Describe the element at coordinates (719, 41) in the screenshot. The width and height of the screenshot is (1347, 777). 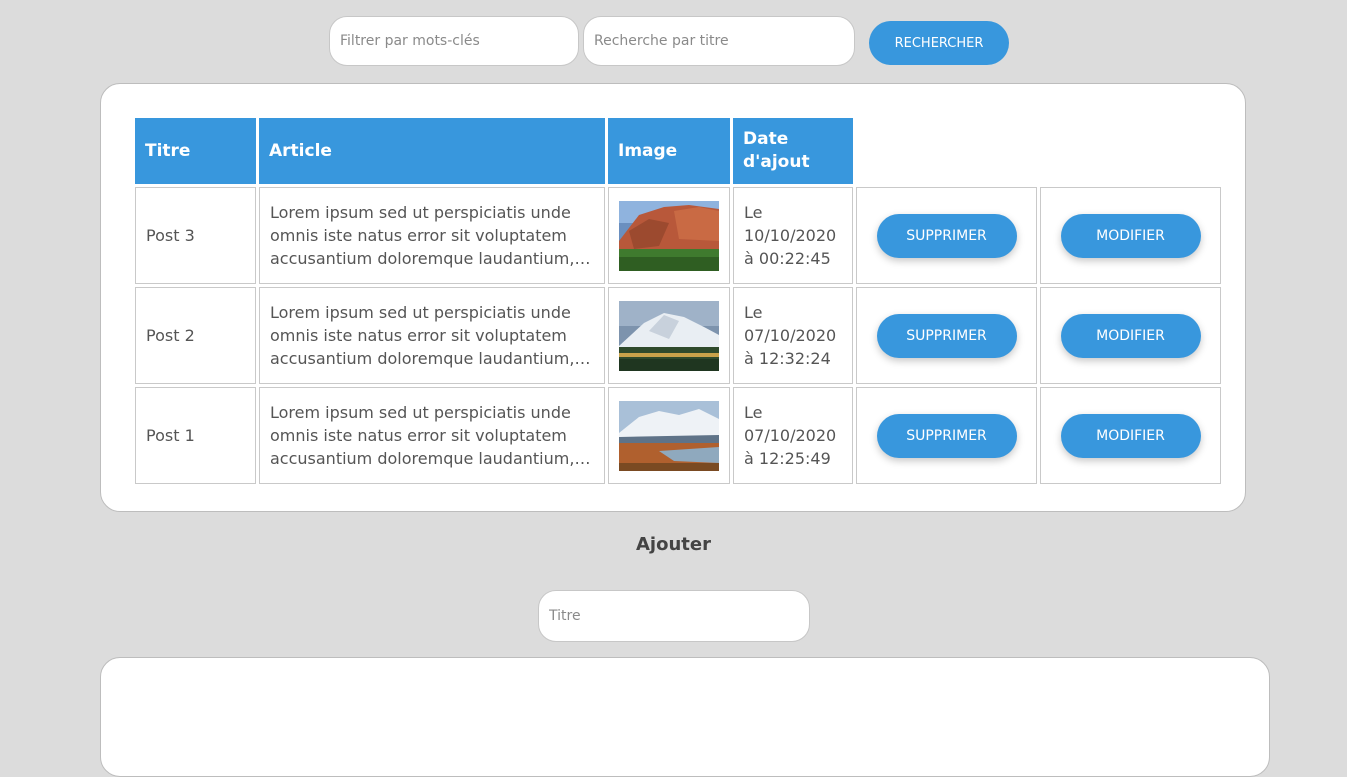
I see `title-search-input` at that location.